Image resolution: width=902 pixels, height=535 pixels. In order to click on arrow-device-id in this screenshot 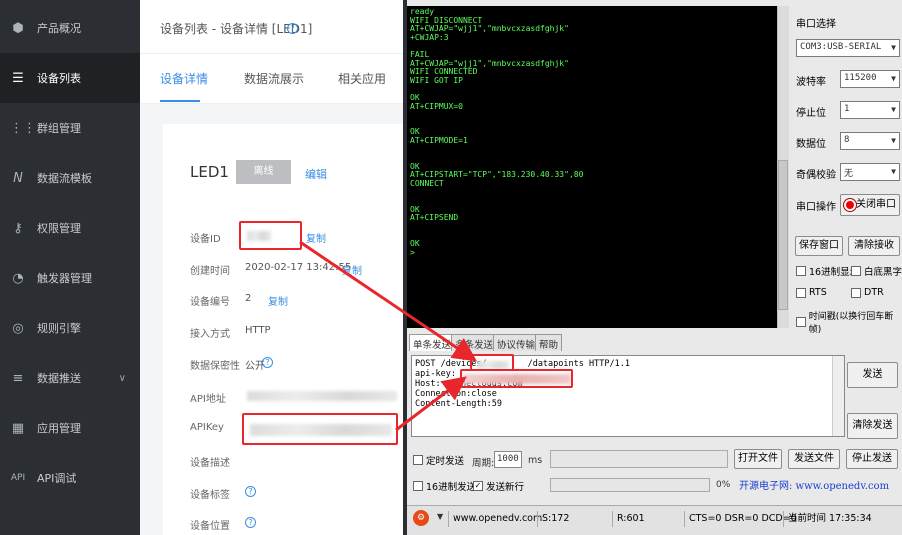, I will do `click(388, 301)`.